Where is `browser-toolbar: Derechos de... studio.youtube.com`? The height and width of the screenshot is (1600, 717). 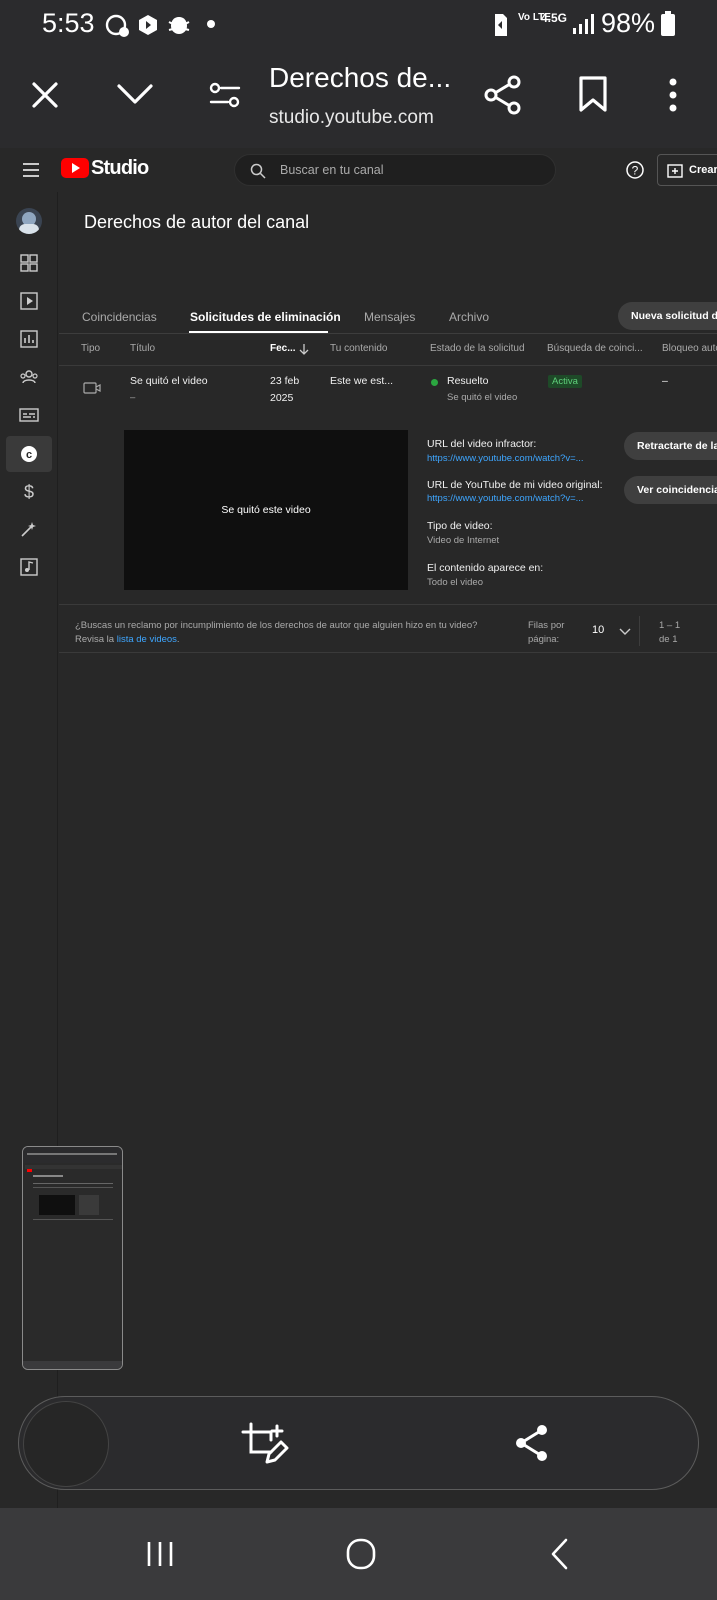
browser-toolbar: Derechos de... studio.youtube.com is located at coordinates (358, 98).